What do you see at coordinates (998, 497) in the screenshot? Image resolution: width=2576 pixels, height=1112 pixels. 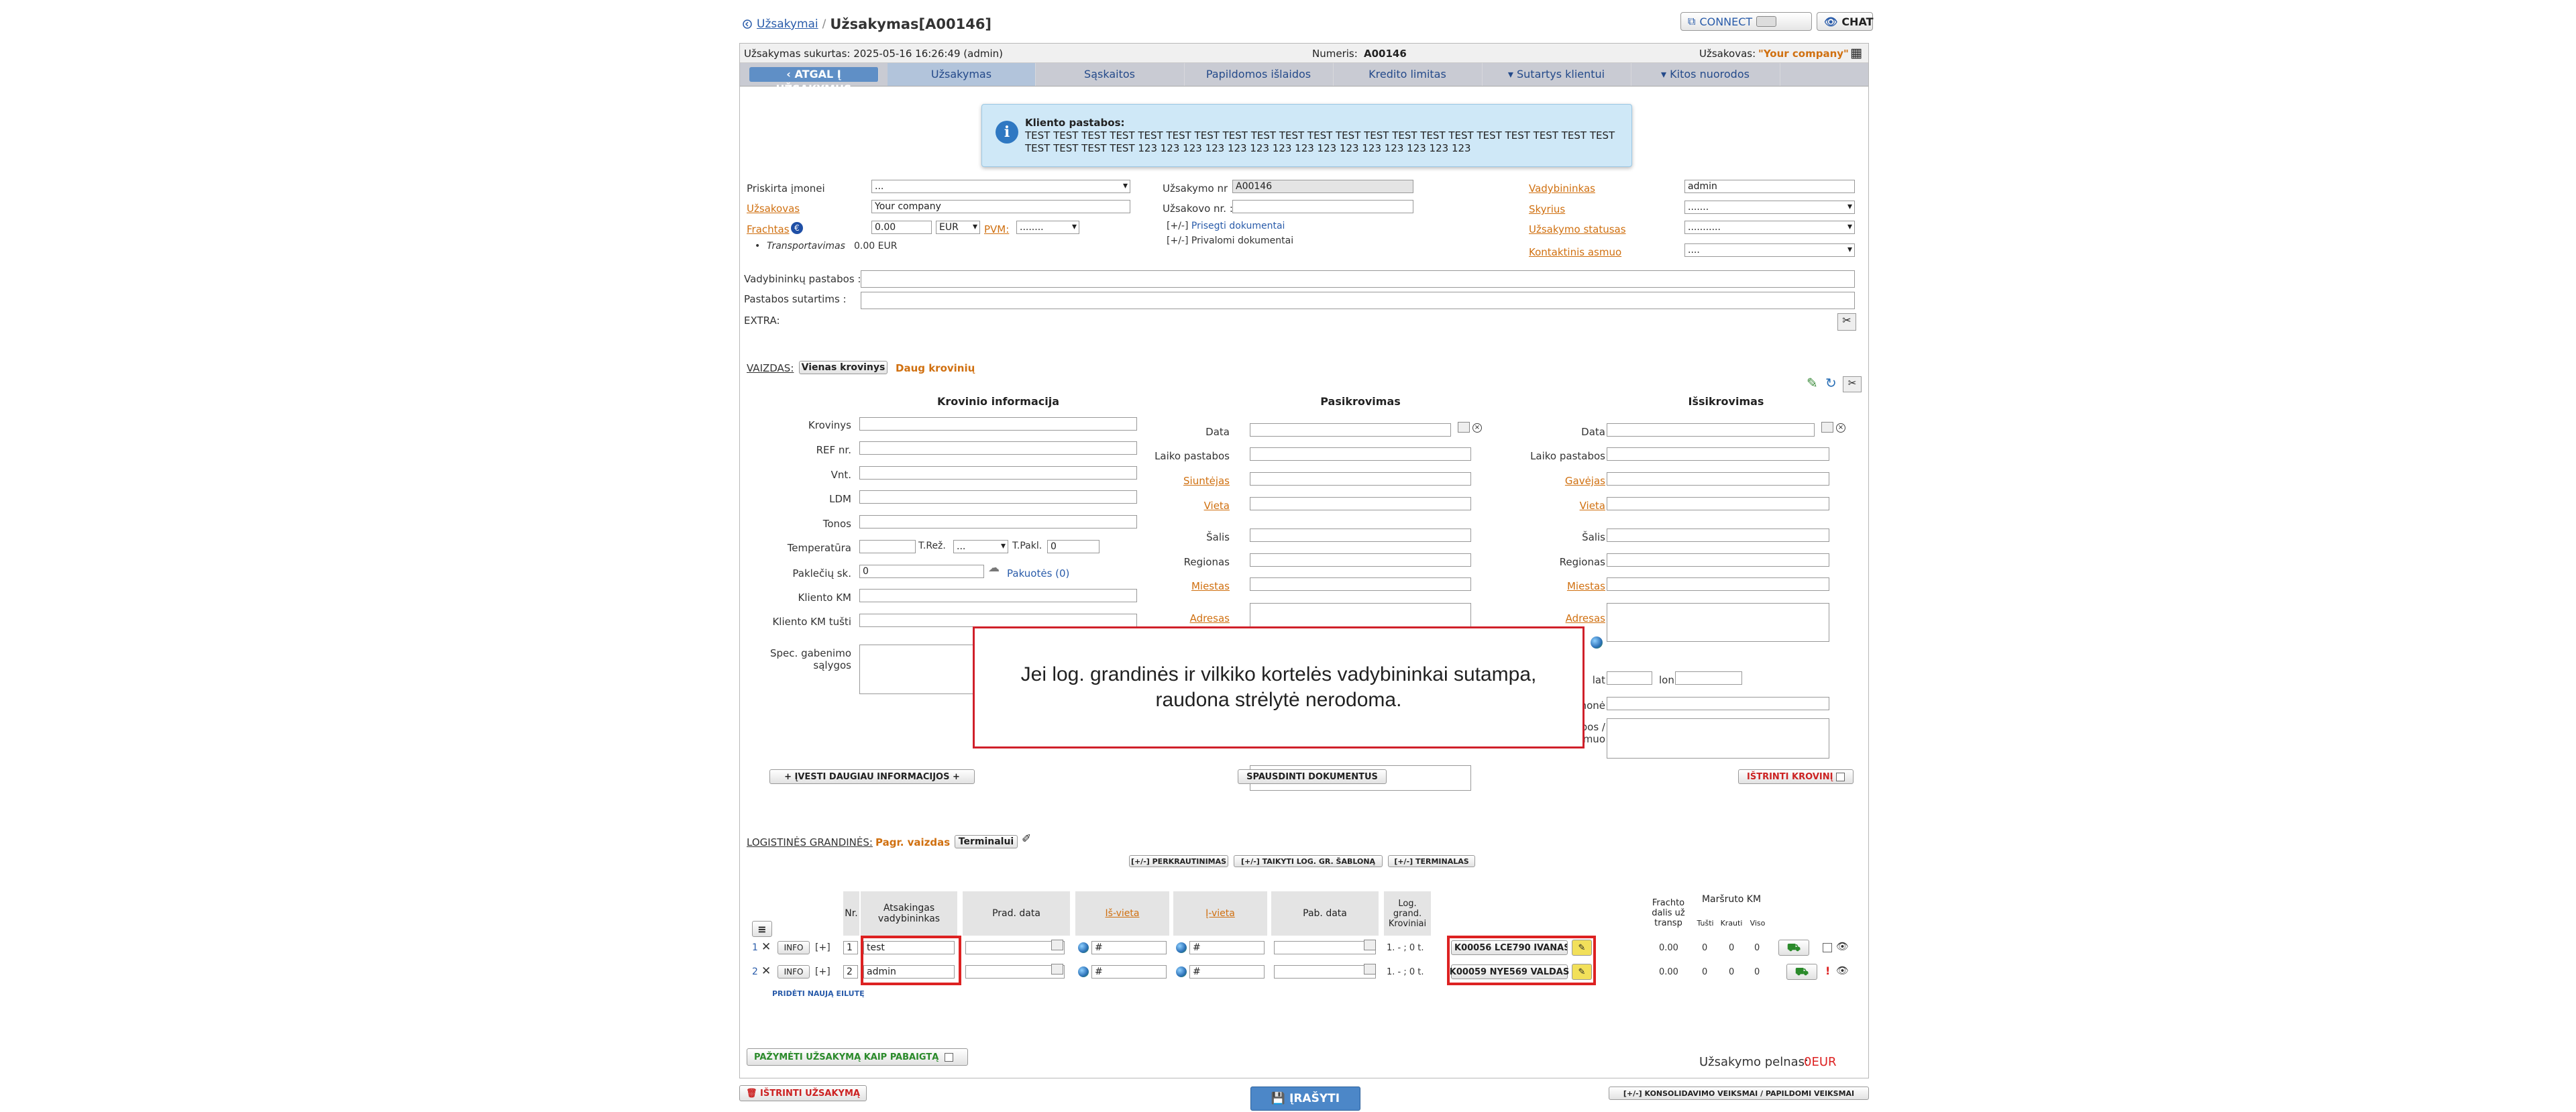 I see `ldm-input` at bounding box center [998, 497].